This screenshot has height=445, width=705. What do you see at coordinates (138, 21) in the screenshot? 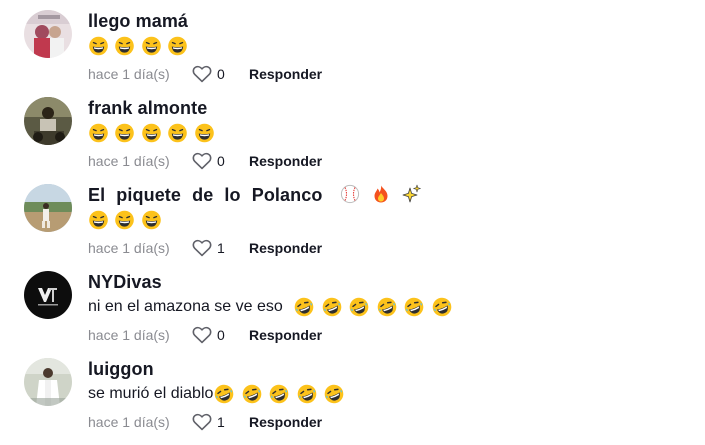
I see `comment-username: llego mamá` at bounding box center [138, 21].